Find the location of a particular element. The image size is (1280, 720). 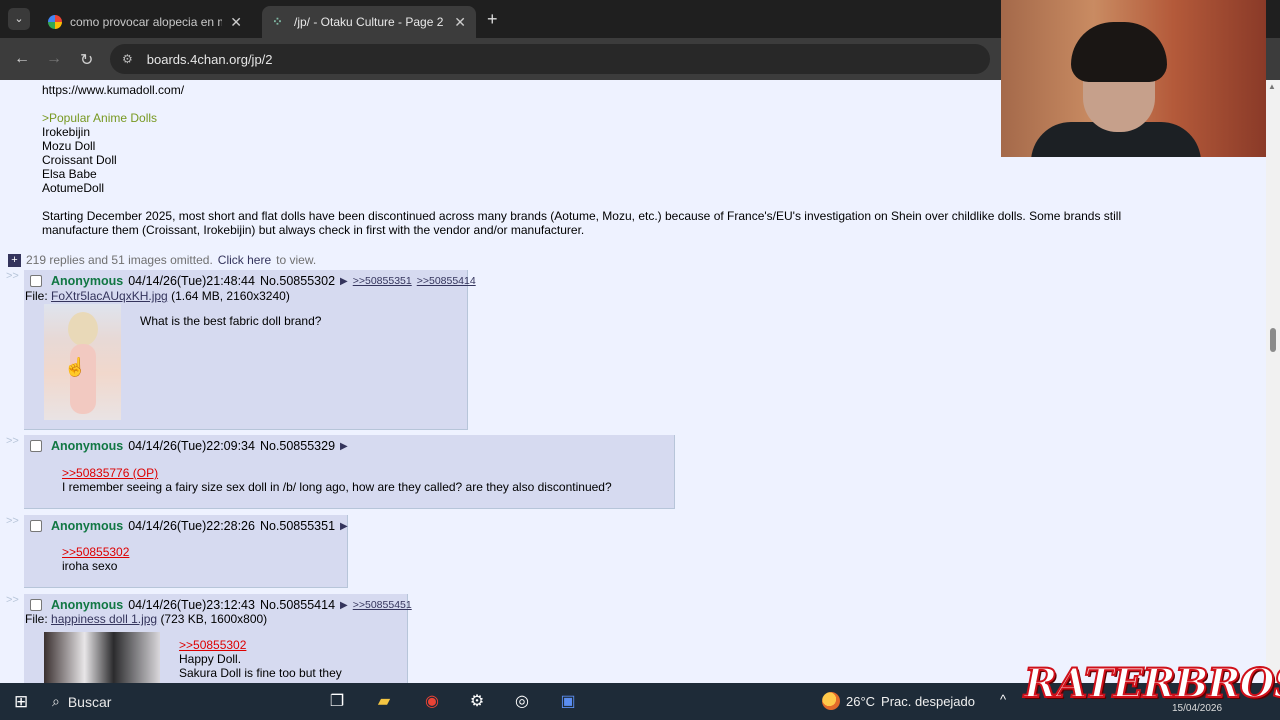

4chan-clover-icon: ⁘ is located at coordinates (277, 21).